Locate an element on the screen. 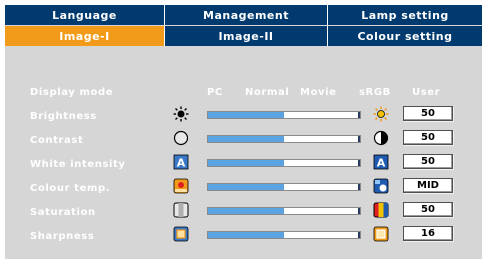 The image size is (489, 267). display-mode-movie: Movie is located at coordinates (318, 92).